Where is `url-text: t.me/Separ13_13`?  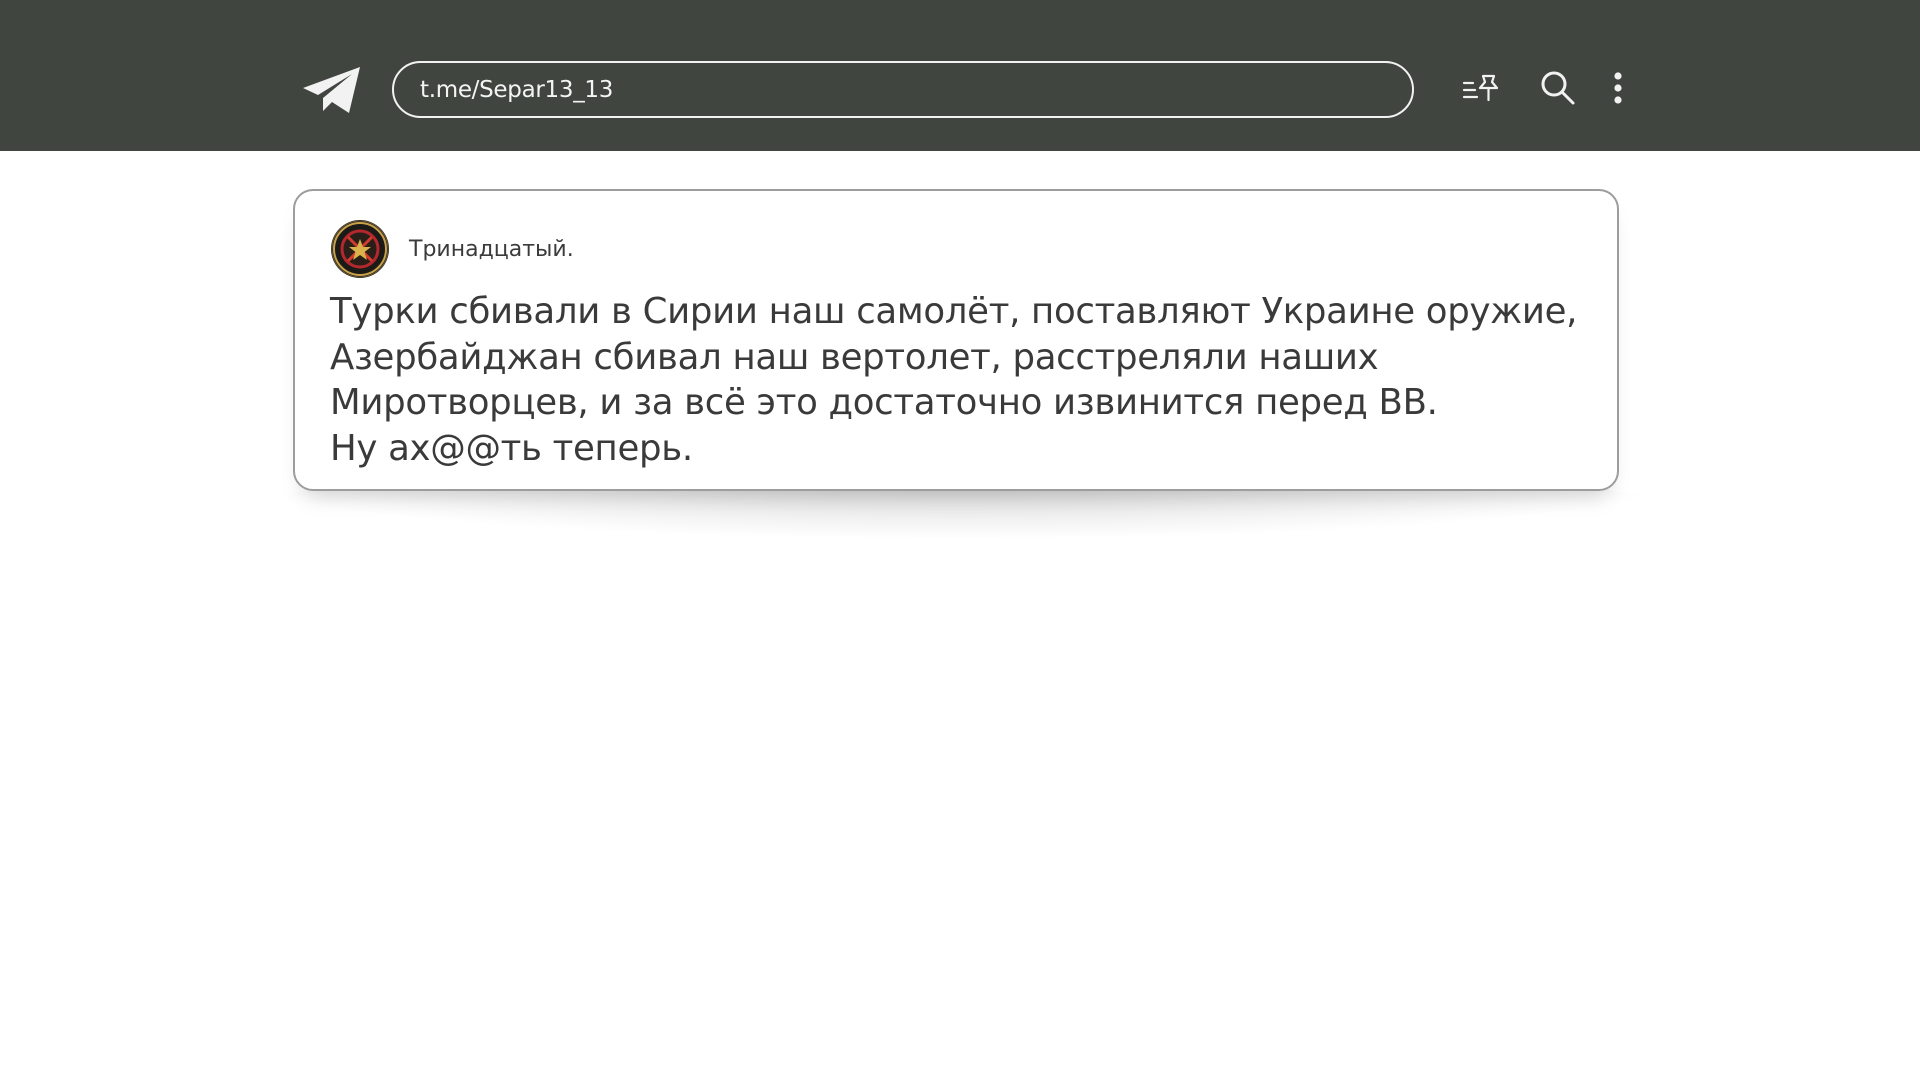 url-text: t.me/Separ13_13 is located at coordinates (517, 89).